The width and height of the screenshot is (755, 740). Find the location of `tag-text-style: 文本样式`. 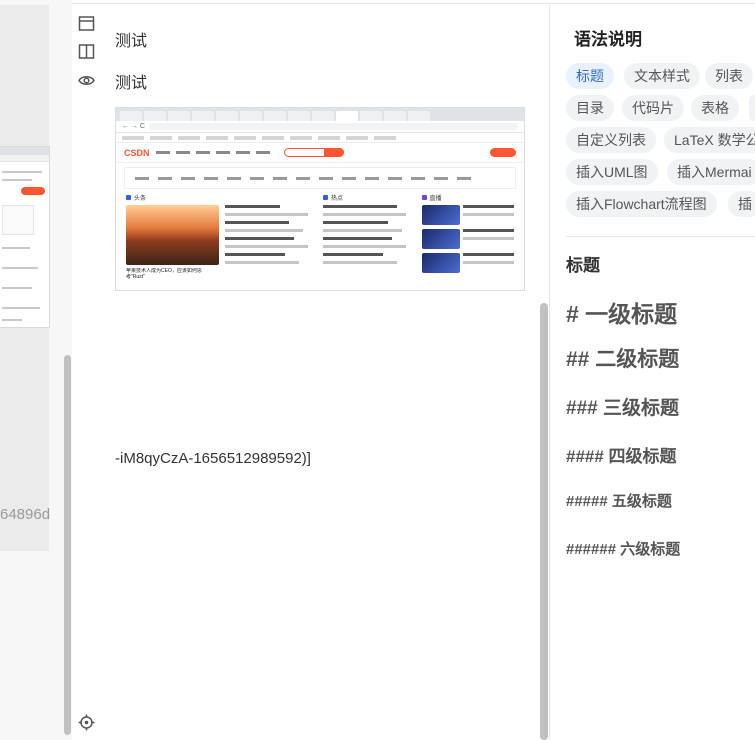

tag-text-style: 文本样式 is located at coordinates (662, 76).